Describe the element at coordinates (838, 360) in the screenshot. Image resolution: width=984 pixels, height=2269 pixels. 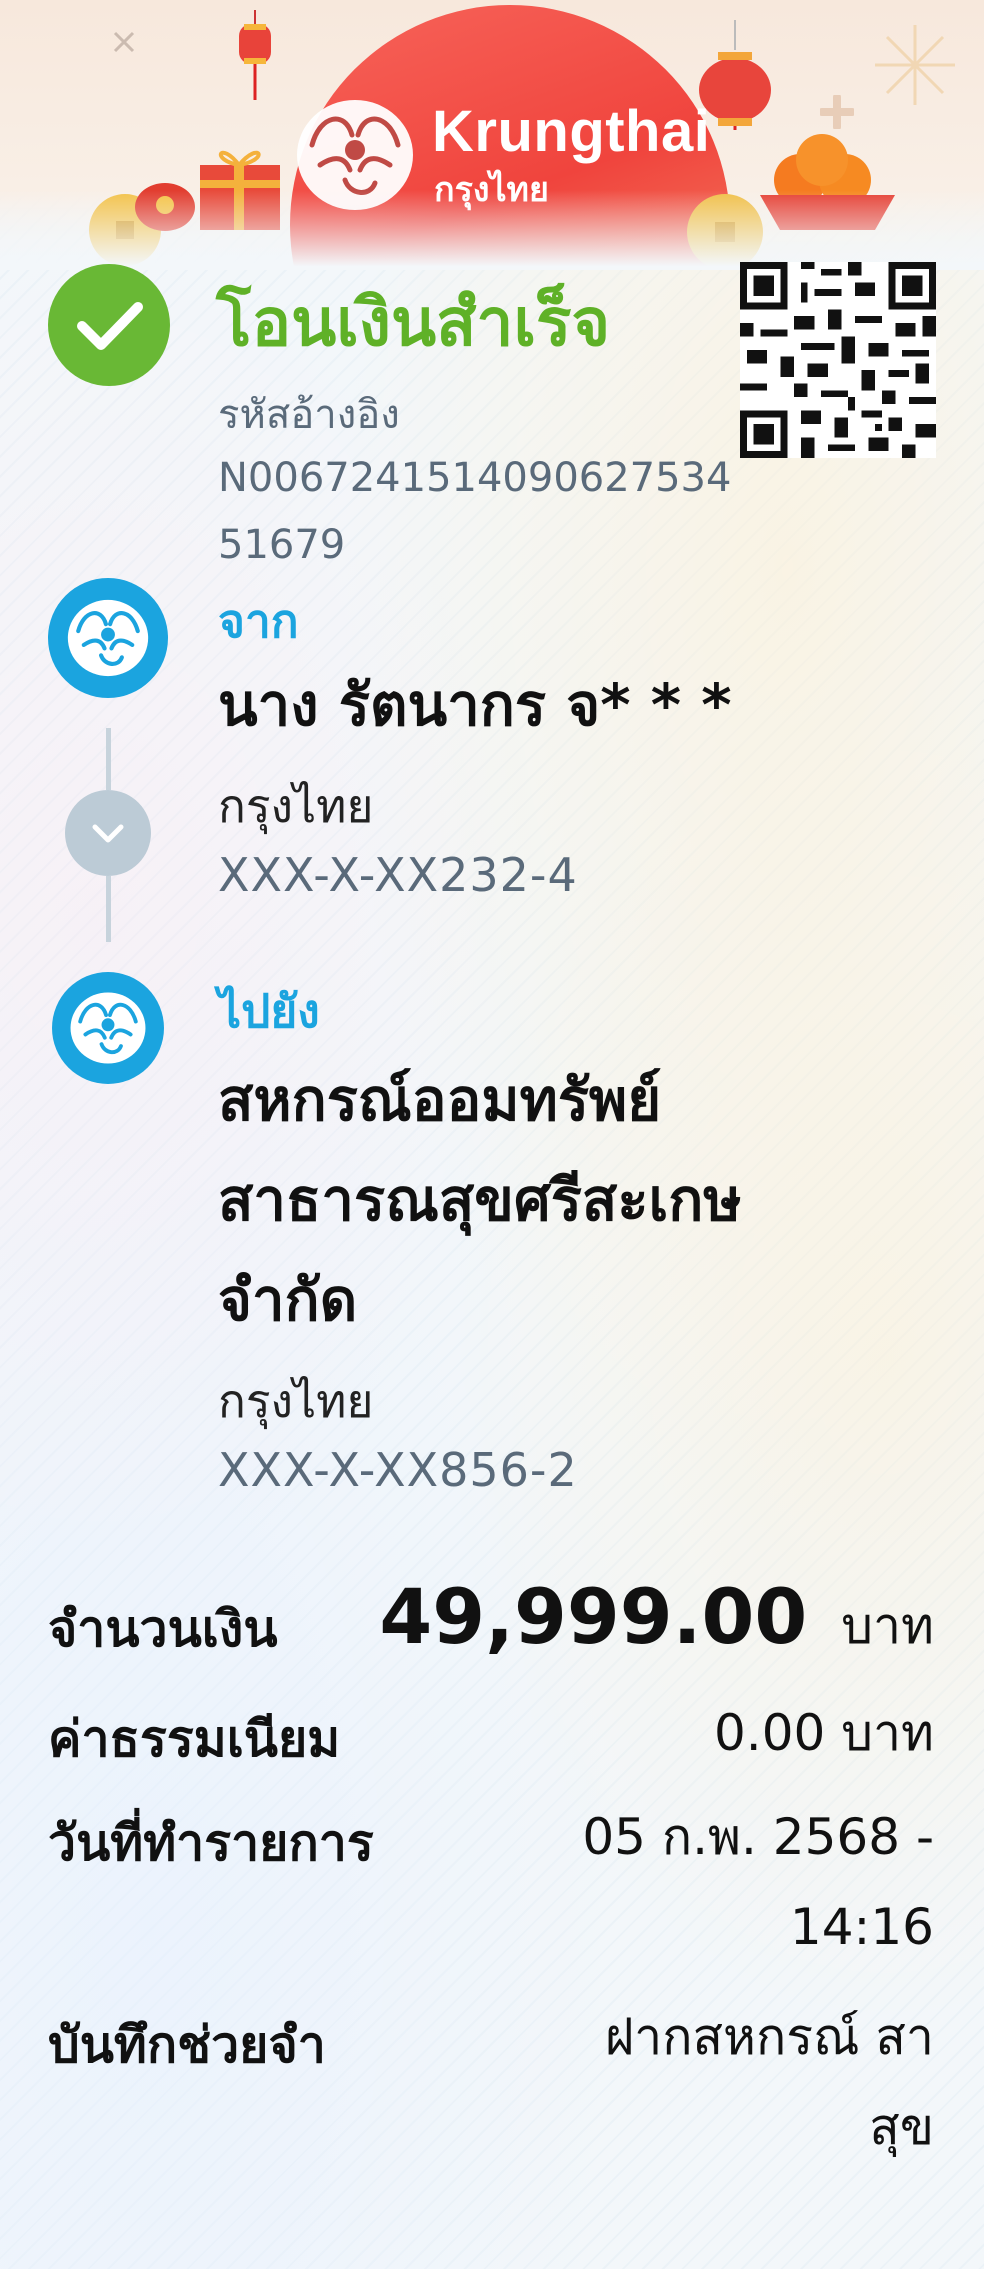
I see `qr-code-icon` at that location.